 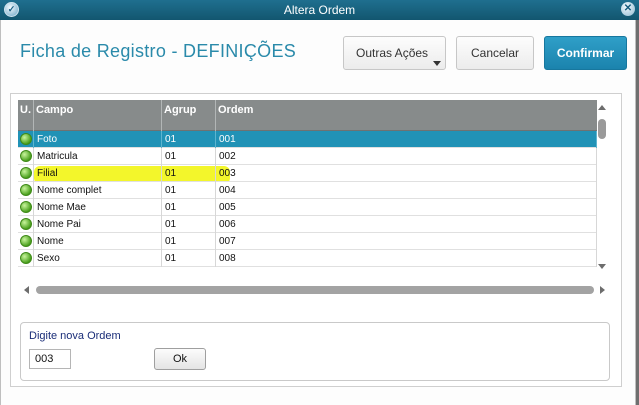 I want to click on table-row: Nome complet 01 004, so click(x=307, y=190).